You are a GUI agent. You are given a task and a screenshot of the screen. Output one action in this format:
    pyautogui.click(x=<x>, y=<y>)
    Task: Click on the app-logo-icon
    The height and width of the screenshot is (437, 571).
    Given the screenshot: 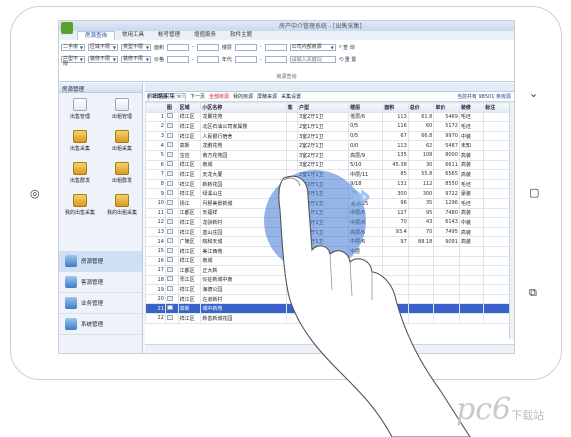 What is the action you would take?
    pyautogui.click(x=67, y=28)
    